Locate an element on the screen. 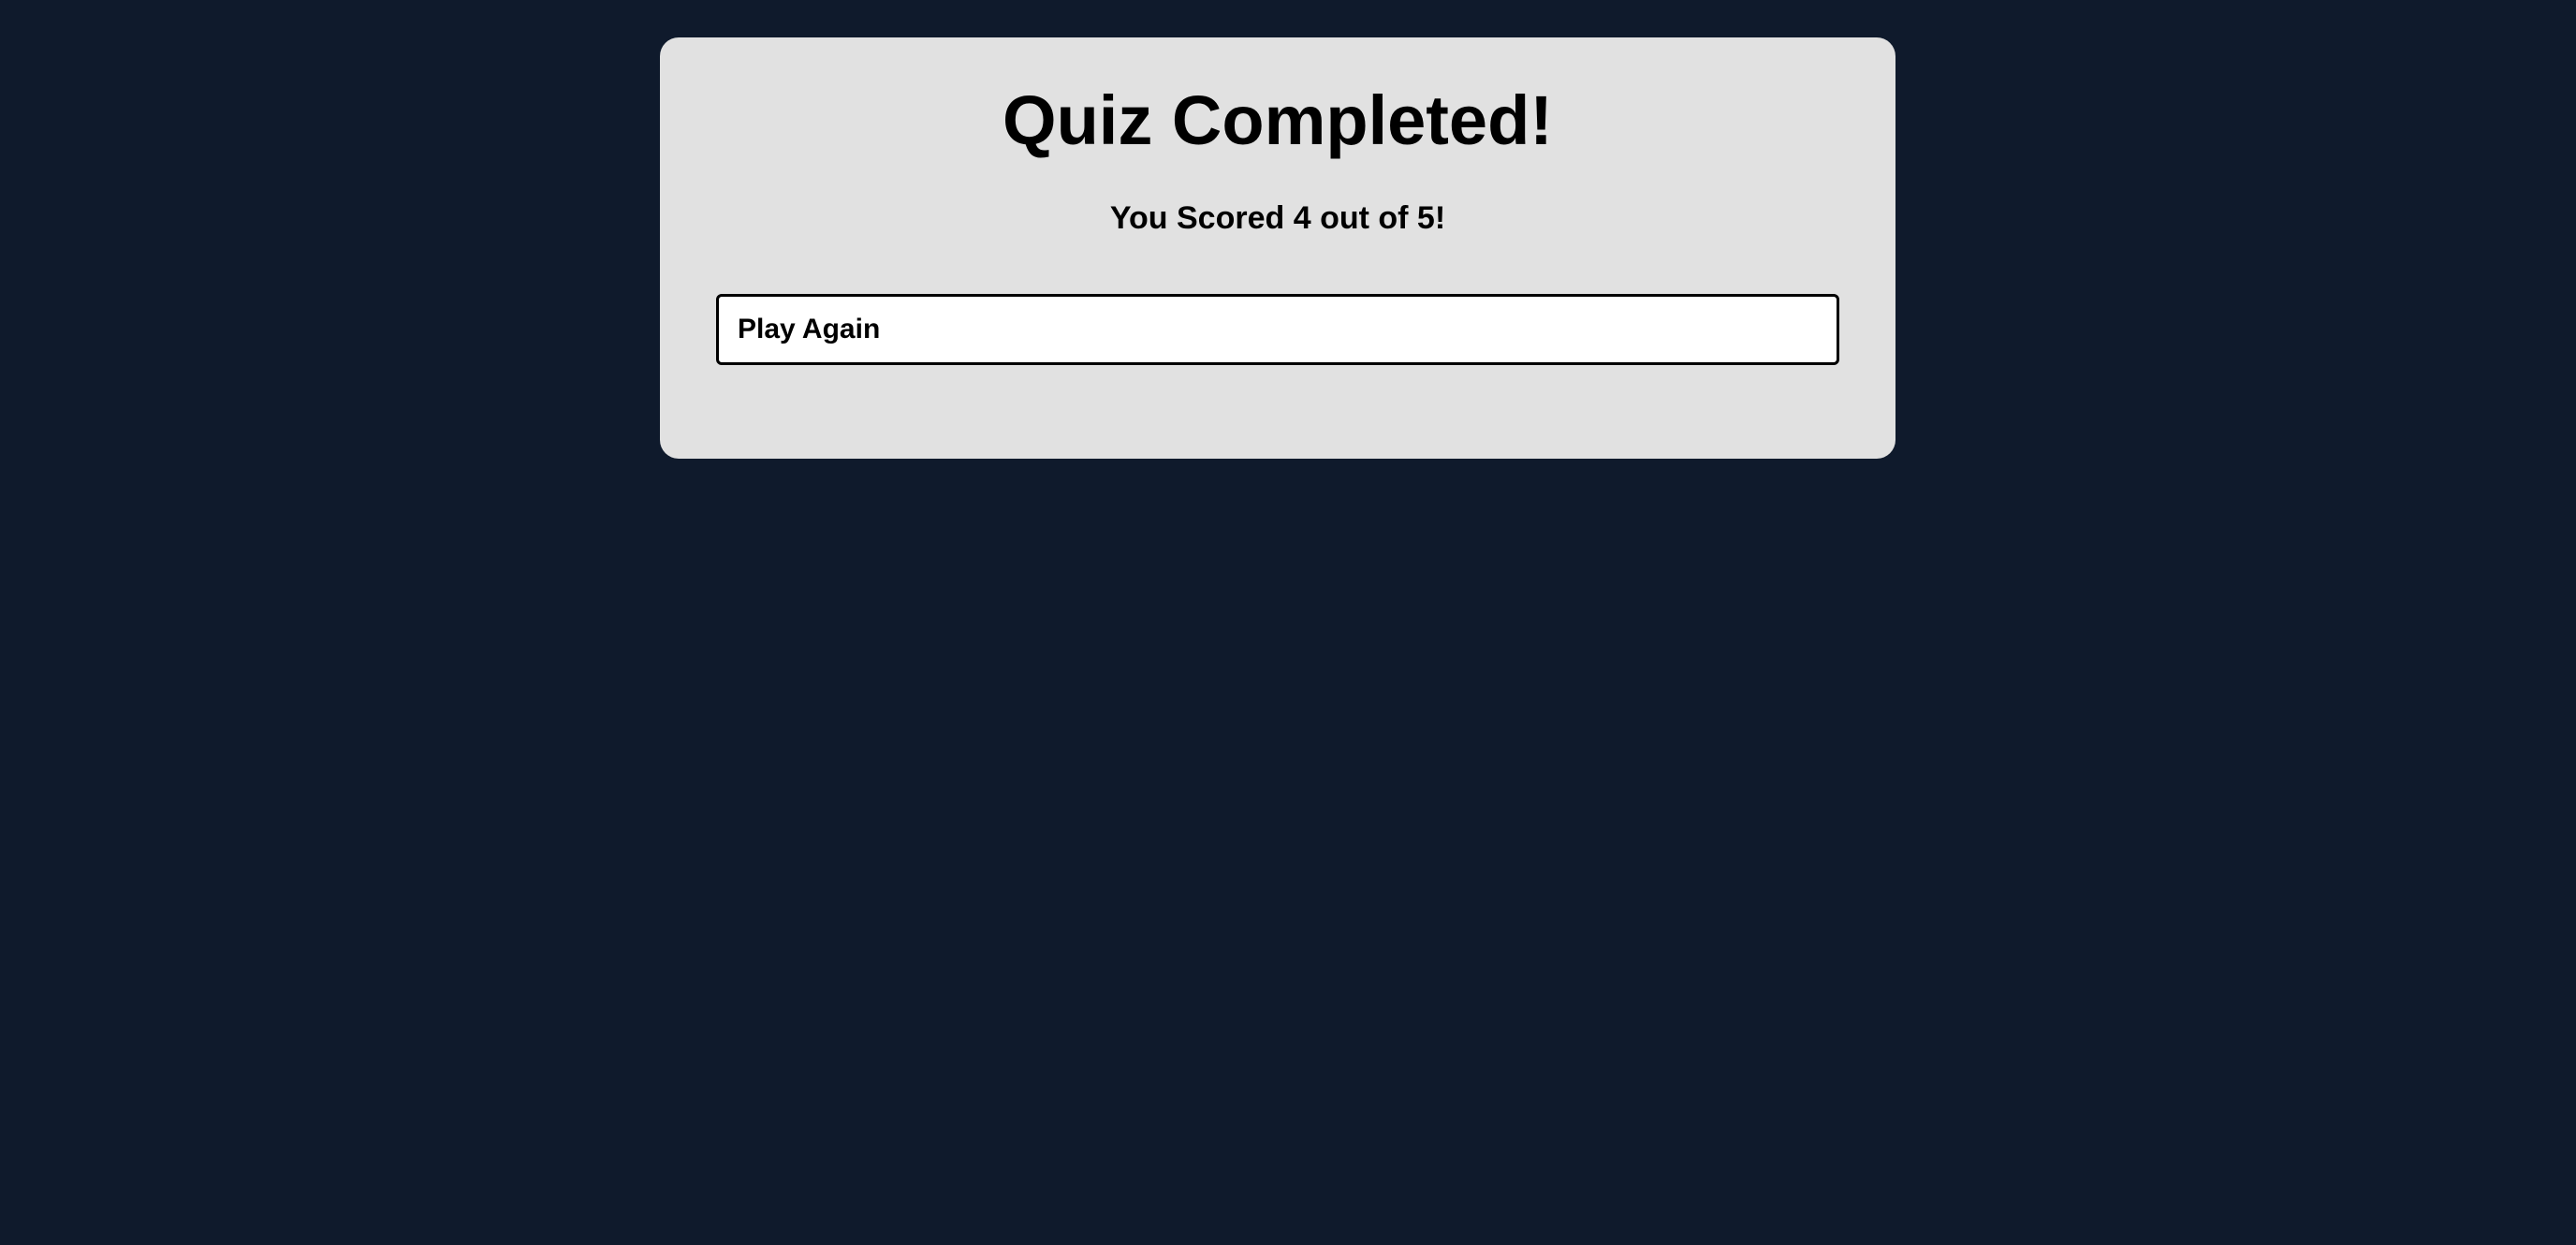 This screenshot has height=1245, width=2576. play-again-button: Play Again is located at coordinates (1277, 329).